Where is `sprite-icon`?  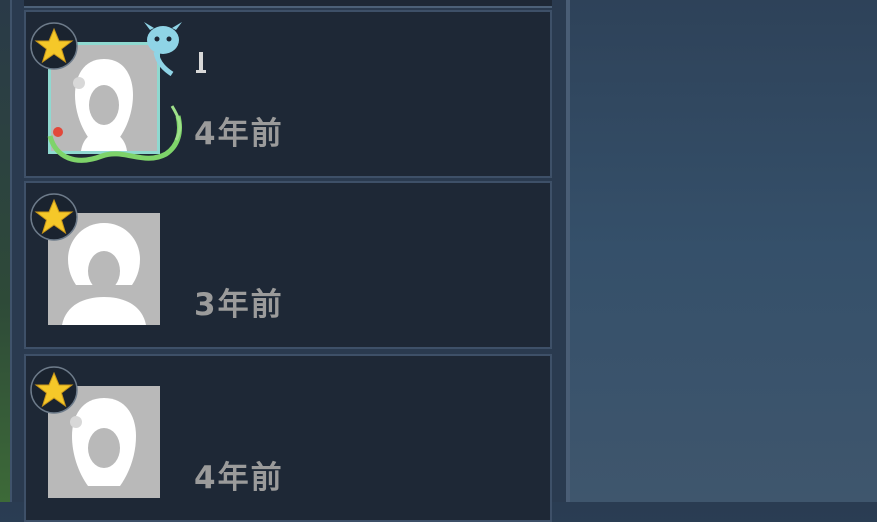
sprite-icon is located at coordinates (163, 49).